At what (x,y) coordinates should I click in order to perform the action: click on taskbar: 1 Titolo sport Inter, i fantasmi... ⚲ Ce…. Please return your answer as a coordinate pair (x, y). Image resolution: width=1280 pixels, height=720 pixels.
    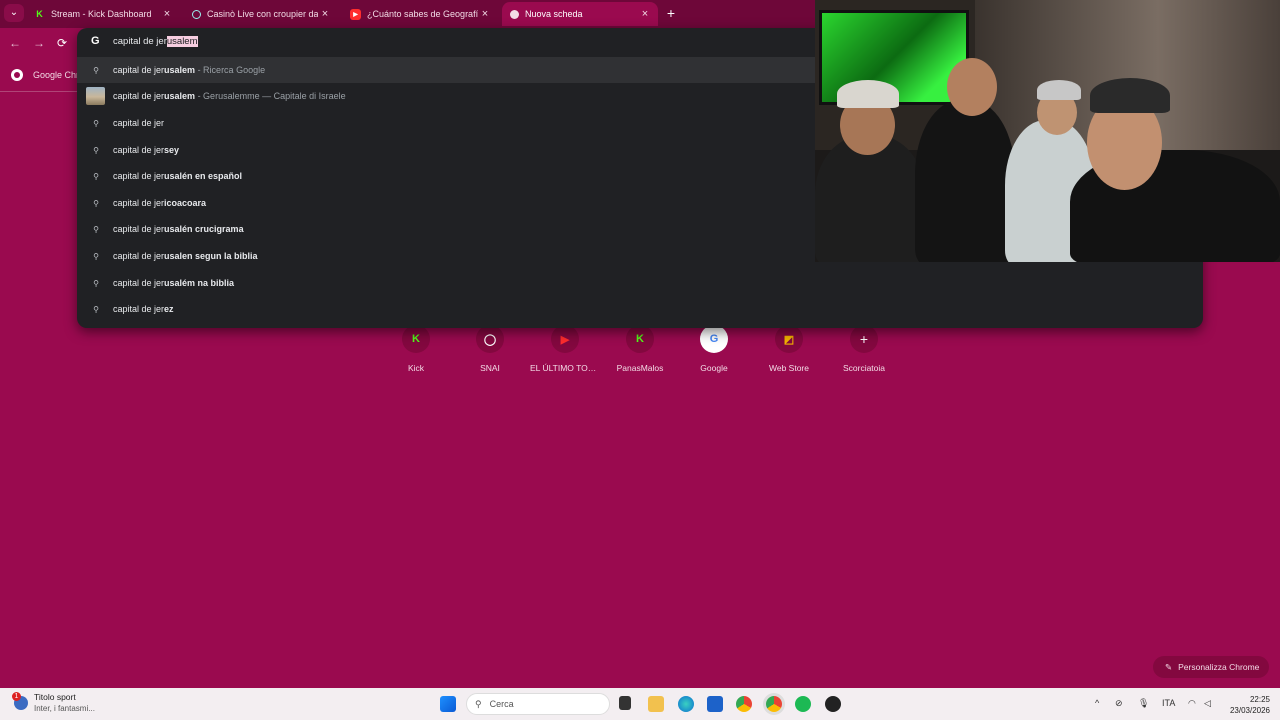
    Looking at the image, I should click on (640, 704).